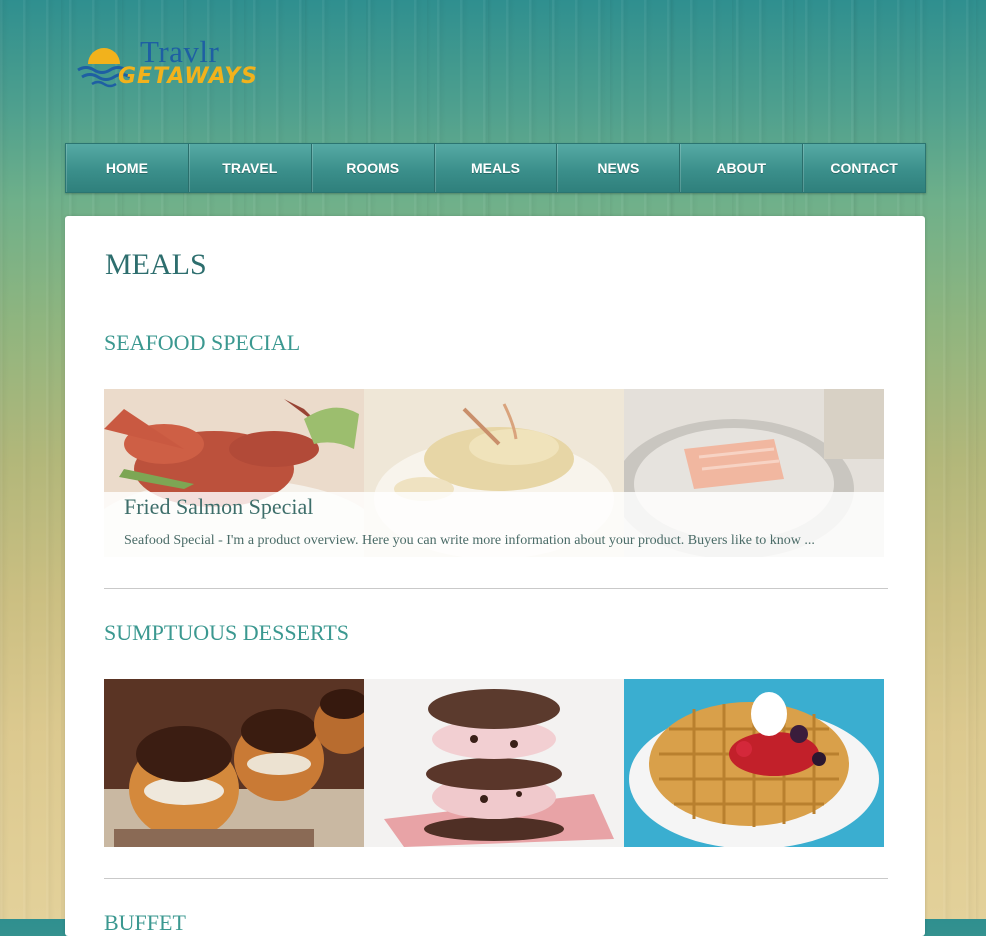 The height and width of the screenshot is (936, 986). What do you see at coordinates (127, 168) in the screenshot?
I see `nav-item-home: HOME` at bounding box center [127, 168].